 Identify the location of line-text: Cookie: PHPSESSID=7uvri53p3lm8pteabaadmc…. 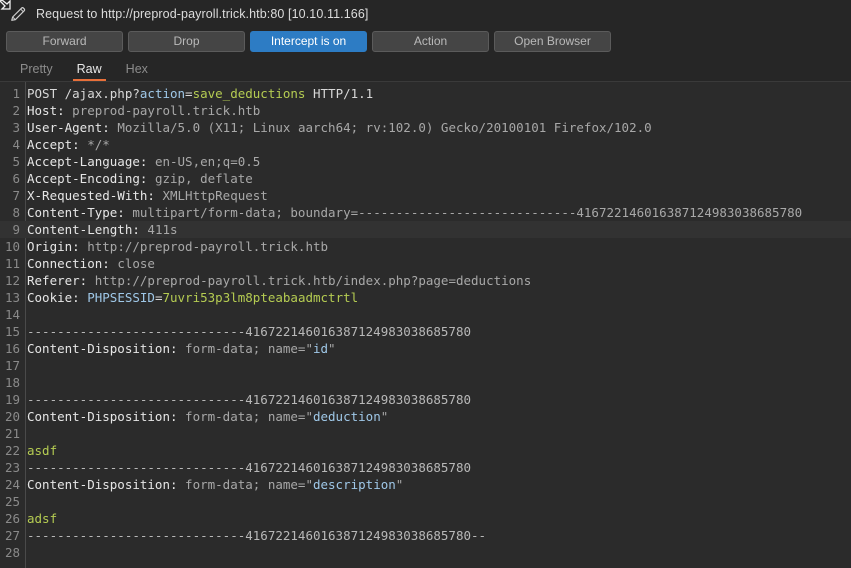
(193, 297).